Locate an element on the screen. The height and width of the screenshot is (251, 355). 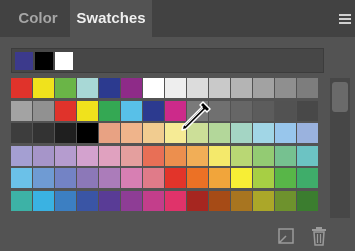
trash-icon is located at coordinates (319, 236).